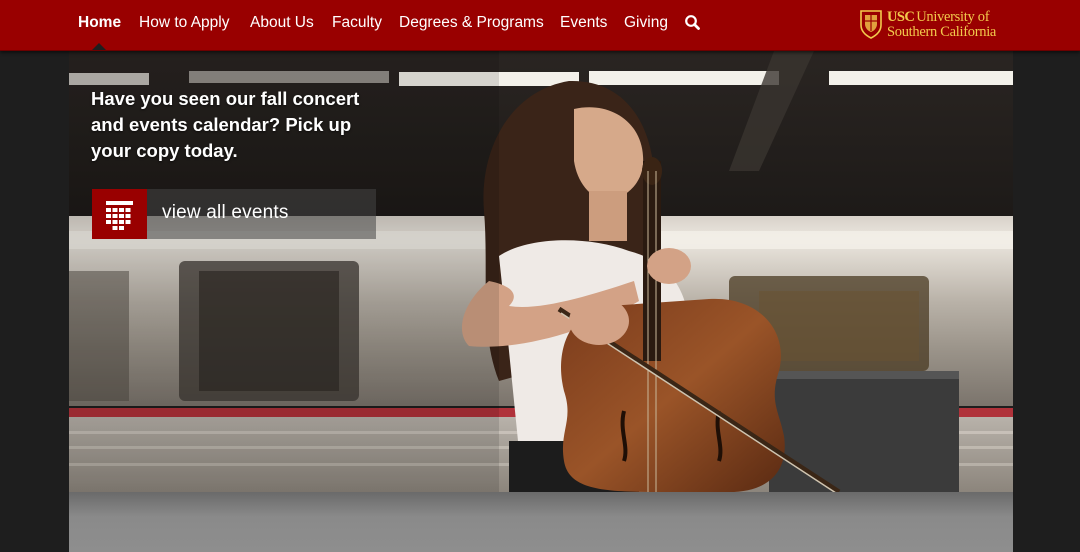 Image resolution: width=1080 pixels, height=552 pixels. What do you see at coordinates (184, 23) in the screenshot?
I see `nav-how-to-apply: How to Apply` at bounding box center [184, 23].